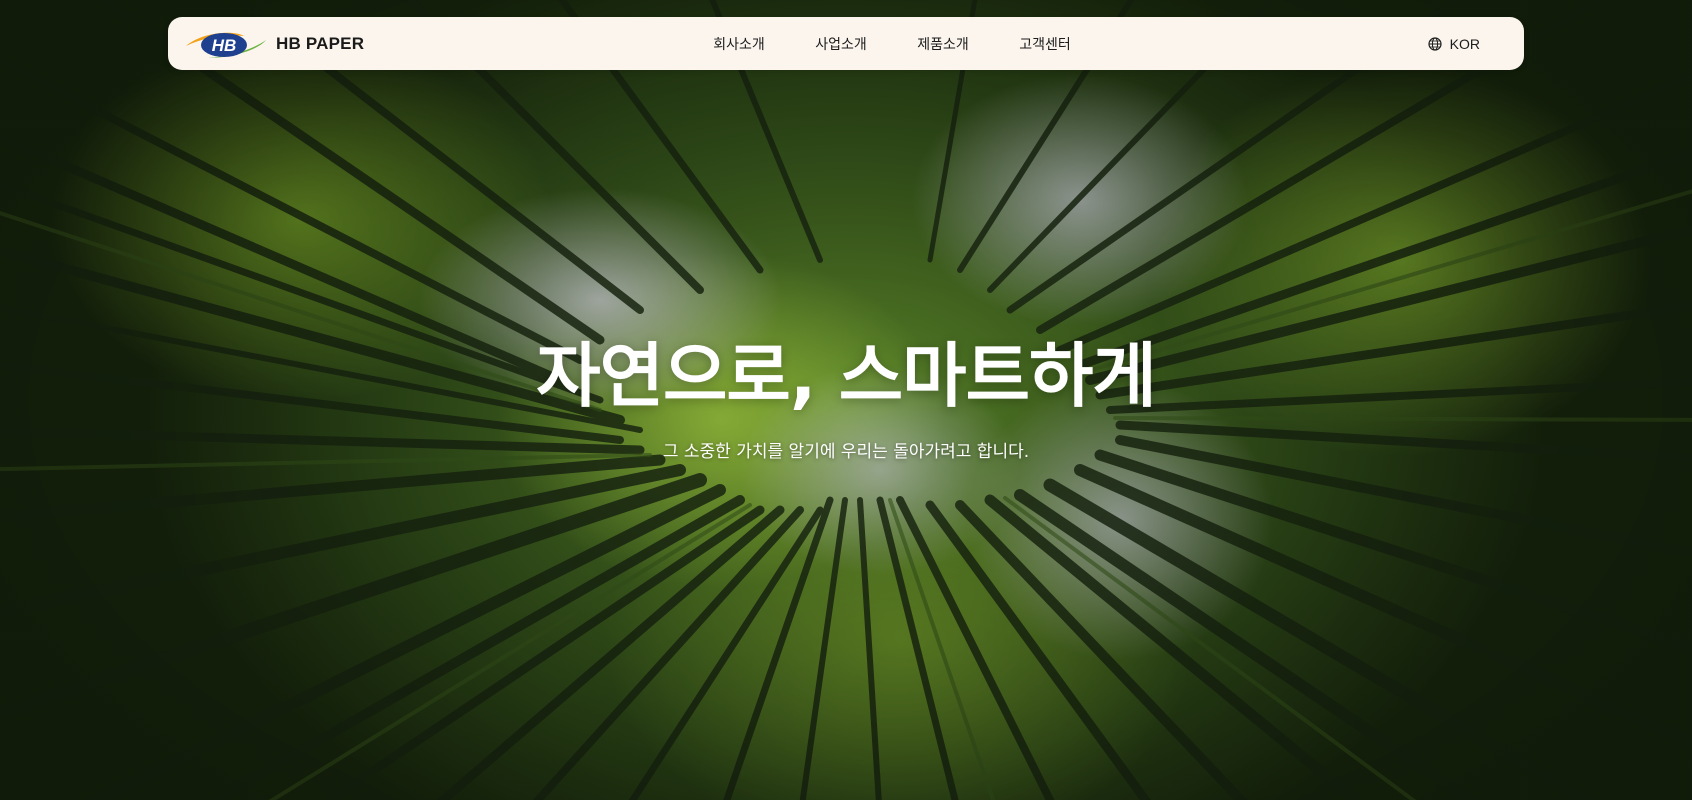  I want to click on language-selector: KOR, so click(1454, 43).